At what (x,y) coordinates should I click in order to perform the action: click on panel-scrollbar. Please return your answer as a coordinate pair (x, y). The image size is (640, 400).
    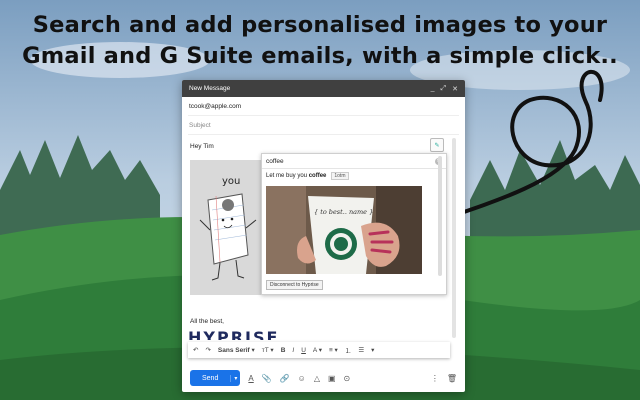
    Looking at the image, I should click on (440, 216).